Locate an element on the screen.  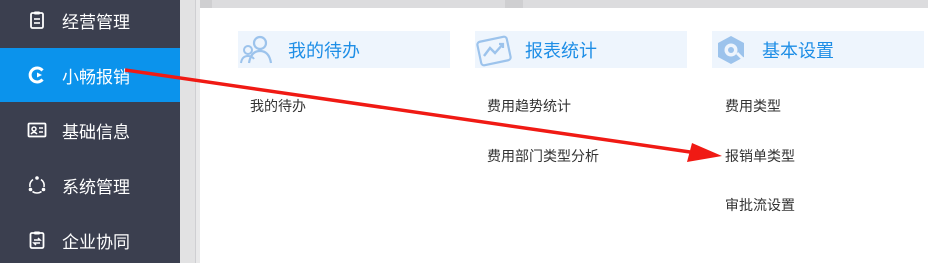
column-title: 基本设置 is located at coordinates (798, 51).